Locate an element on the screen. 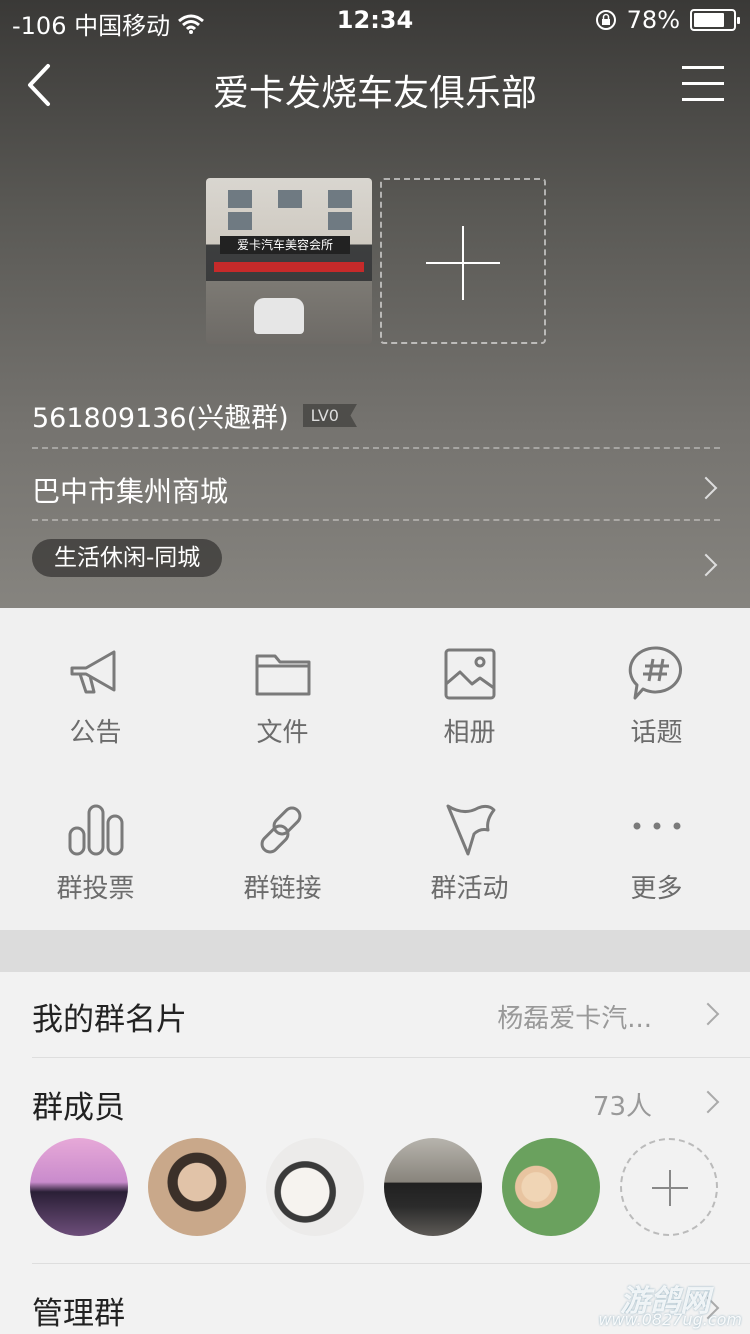 This screenshot has height=1334, width=750. more-dots-icon is located at coordinates (656, 826).